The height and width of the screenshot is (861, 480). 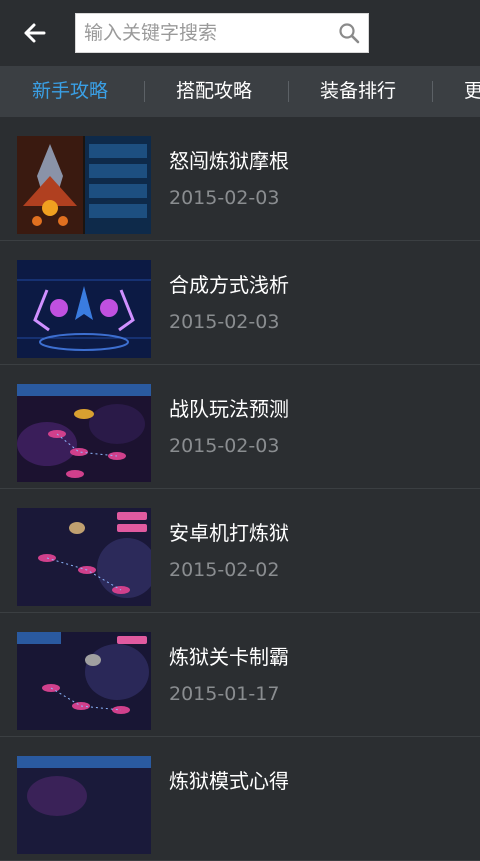 I want to click on article-title: 合成方式浅析, so click(x=229, y=285).